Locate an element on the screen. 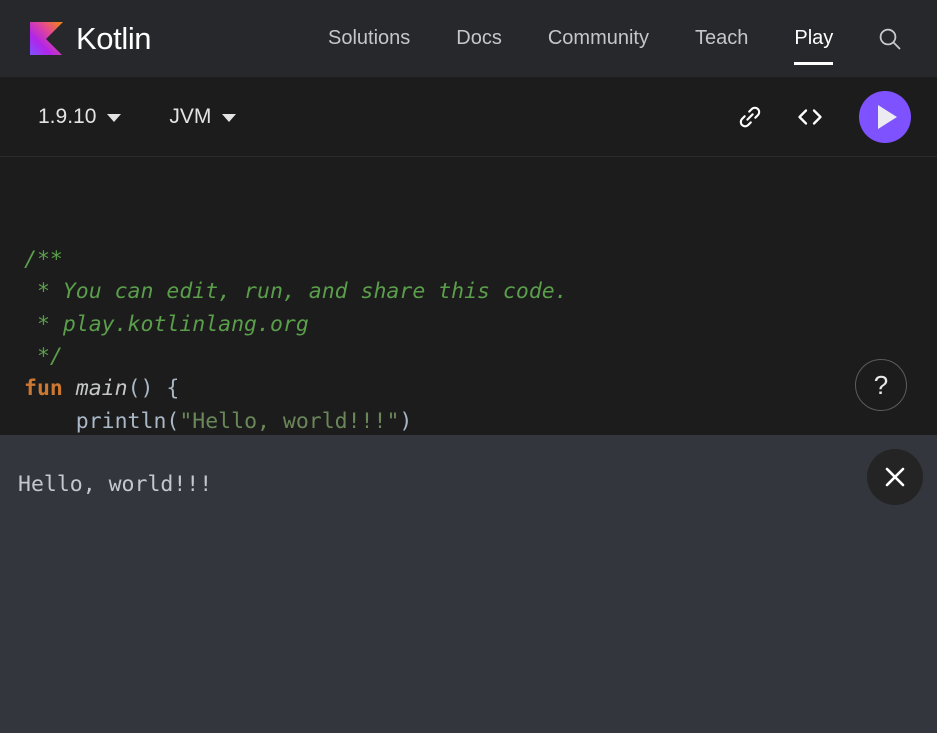  play-icon is located at coordinates (887, 116).